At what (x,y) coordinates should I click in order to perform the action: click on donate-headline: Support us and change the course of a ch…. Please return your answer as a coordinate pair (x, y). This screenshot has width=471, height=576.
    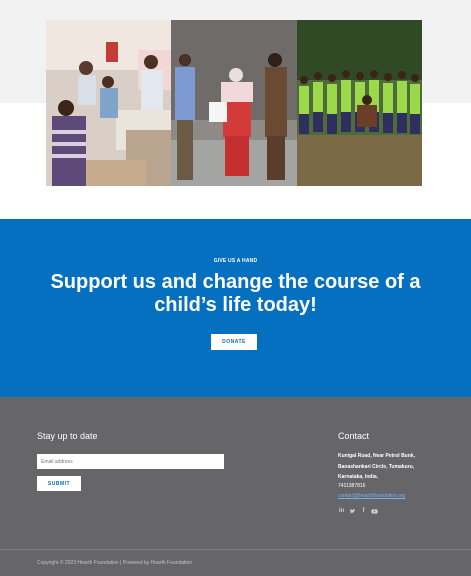
    Looking at the image, I should click on (235, 293).